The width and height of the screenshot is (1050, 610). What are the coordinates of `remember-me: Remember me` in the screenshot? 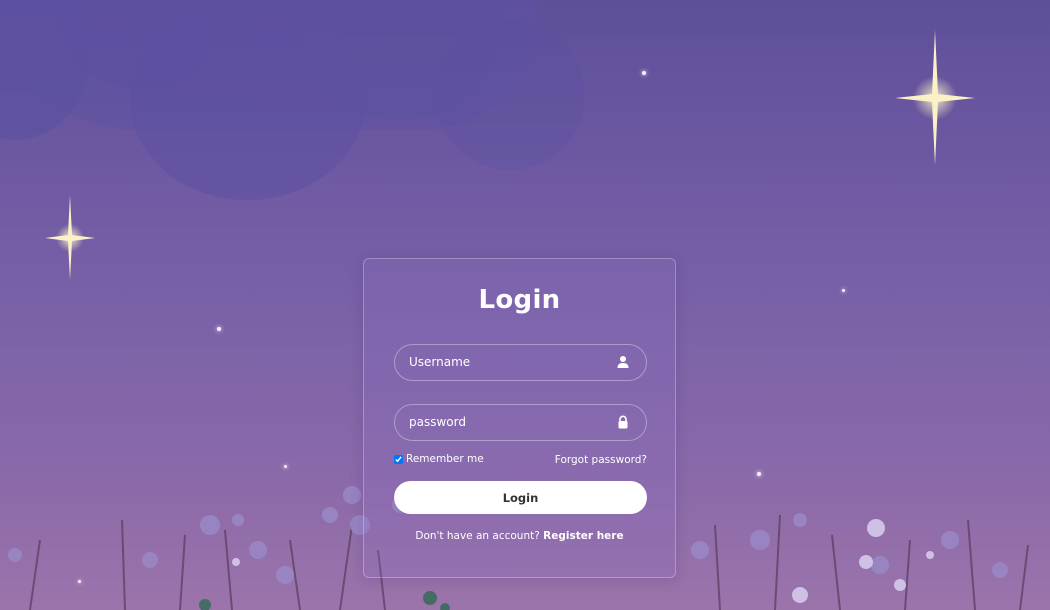 It's located at (439, 459).